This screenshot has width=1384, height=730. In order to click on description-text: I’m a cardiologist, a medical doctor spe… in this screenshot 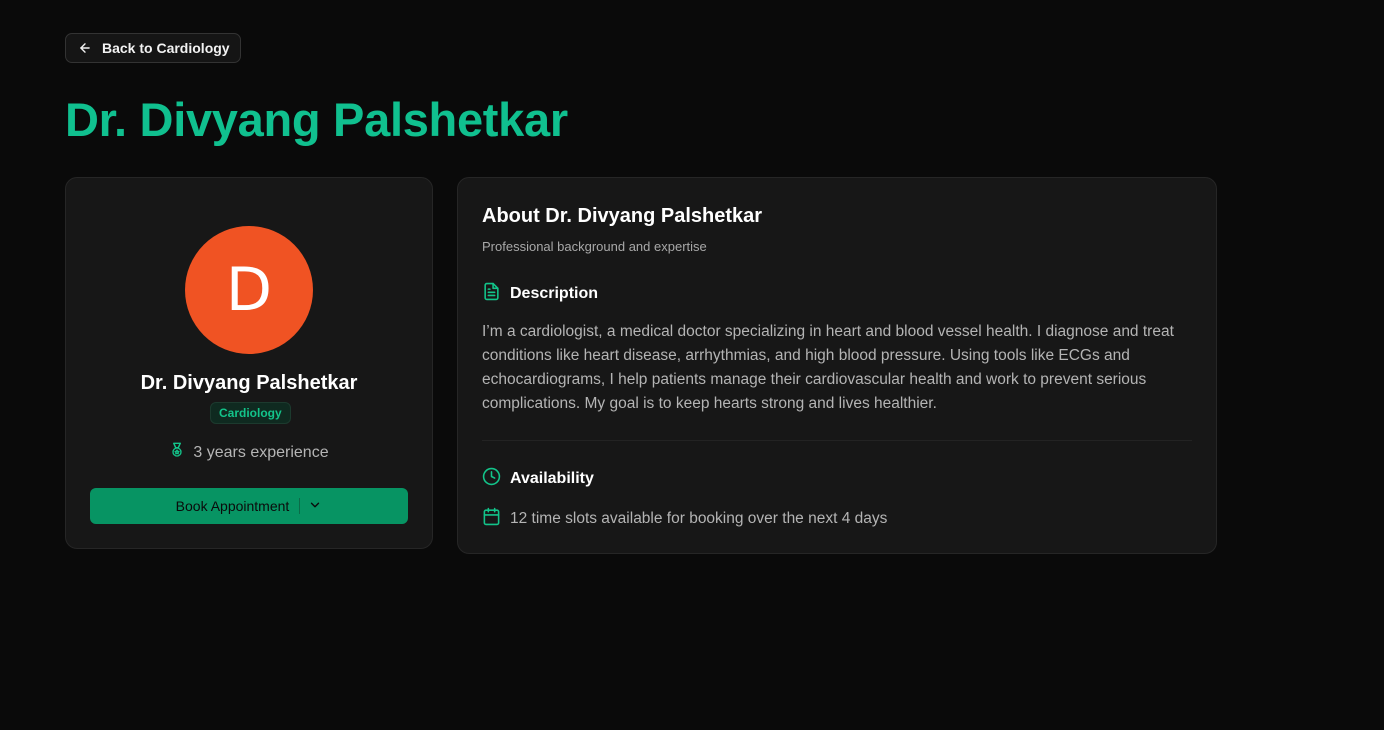, I will do `click(828, 367)`.